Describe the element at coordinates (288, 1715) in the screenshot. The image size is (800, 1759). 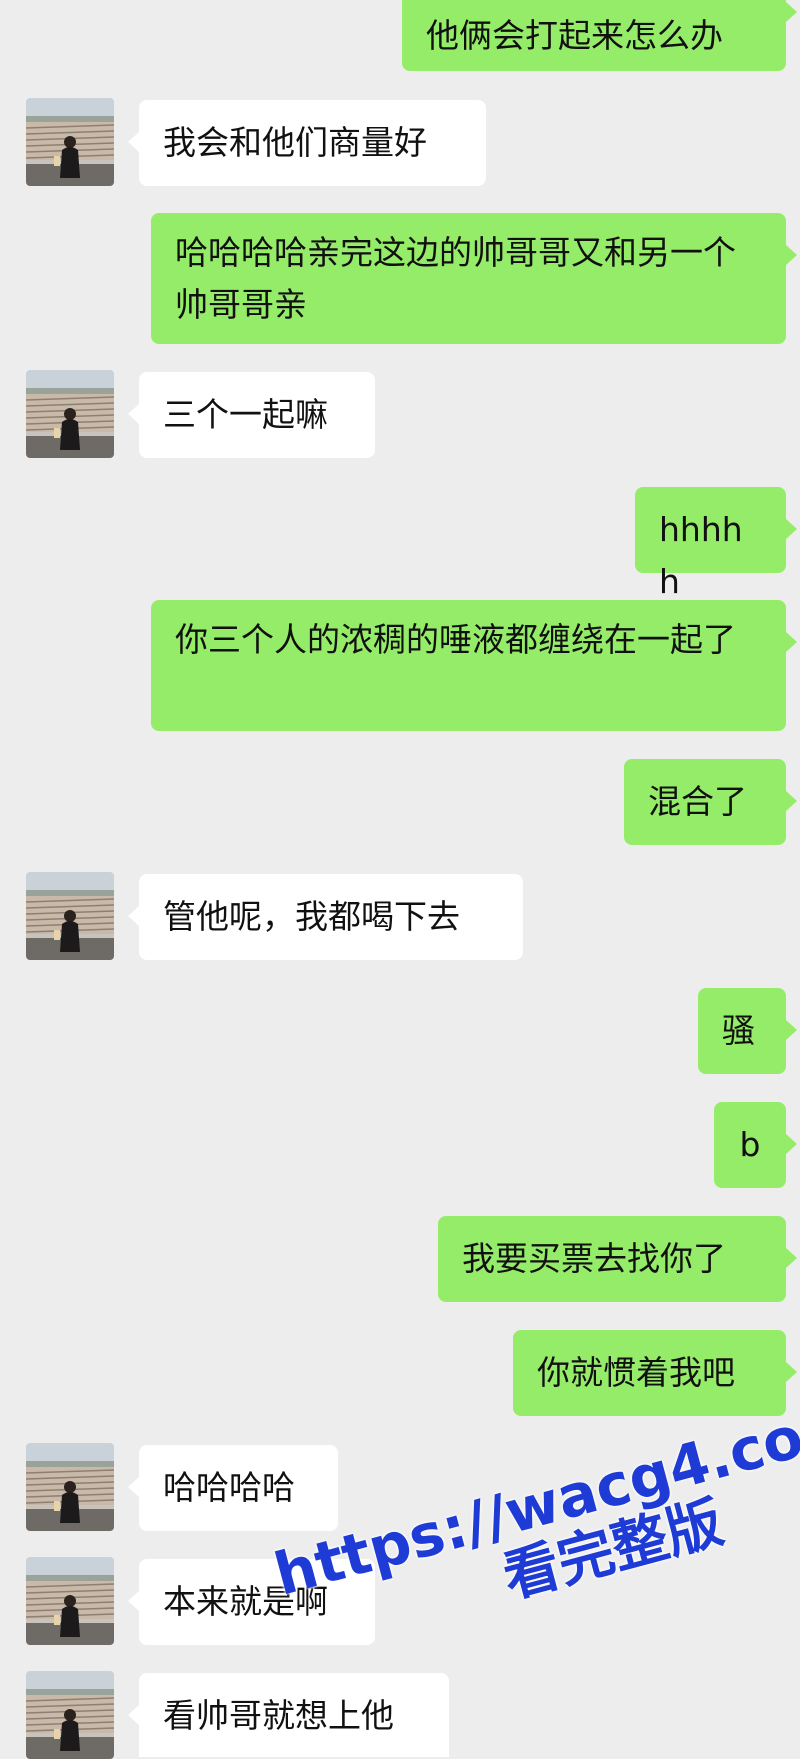
I see `incoming-message-bubble: 看帅哥就想上他` at that location.